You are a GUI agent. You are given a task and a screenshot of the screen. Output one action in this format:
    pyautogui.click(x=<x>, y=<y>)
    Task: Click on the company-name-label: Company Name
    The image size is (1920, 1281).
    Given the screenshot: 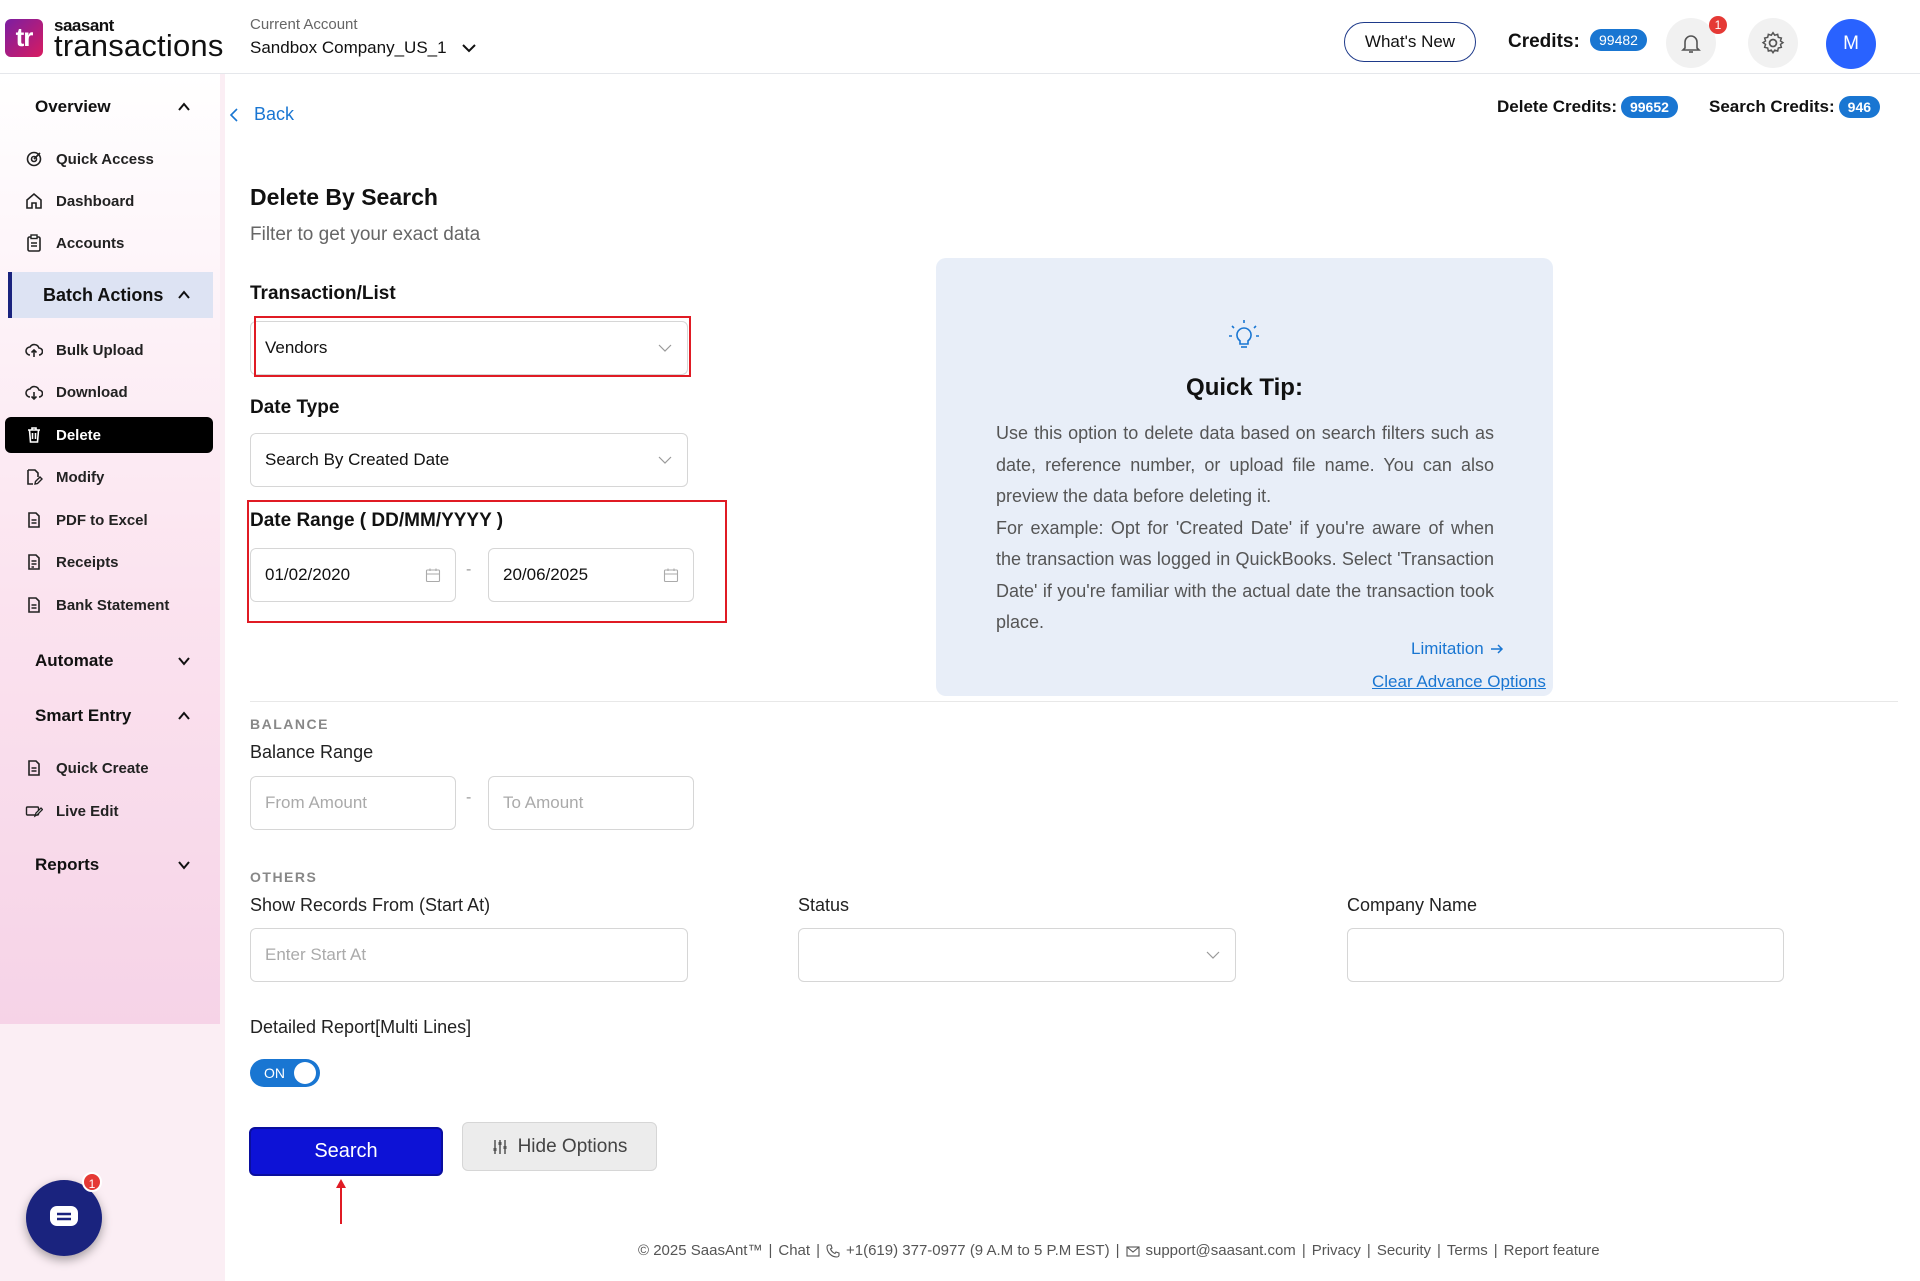 What is the action you would take?
    pyautogui.click(x=1412, y=905)
    